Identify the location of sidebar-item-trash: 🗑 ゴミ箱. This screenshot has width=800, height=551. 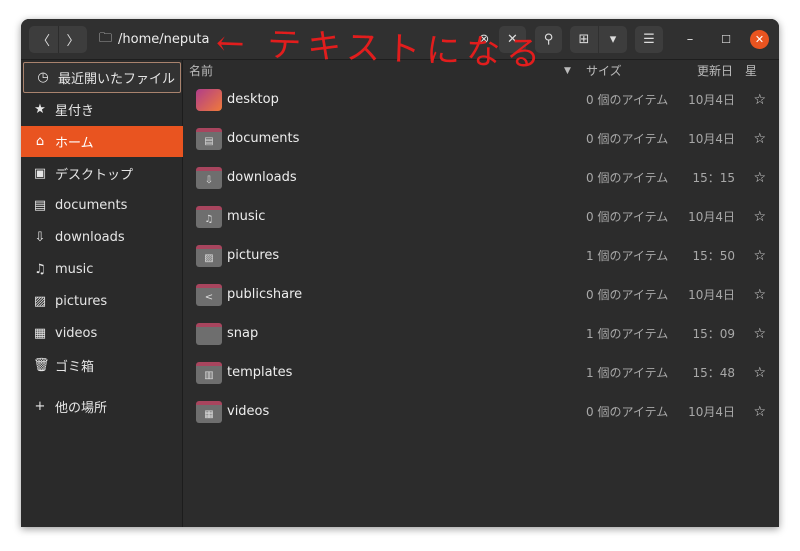
(102, 365).